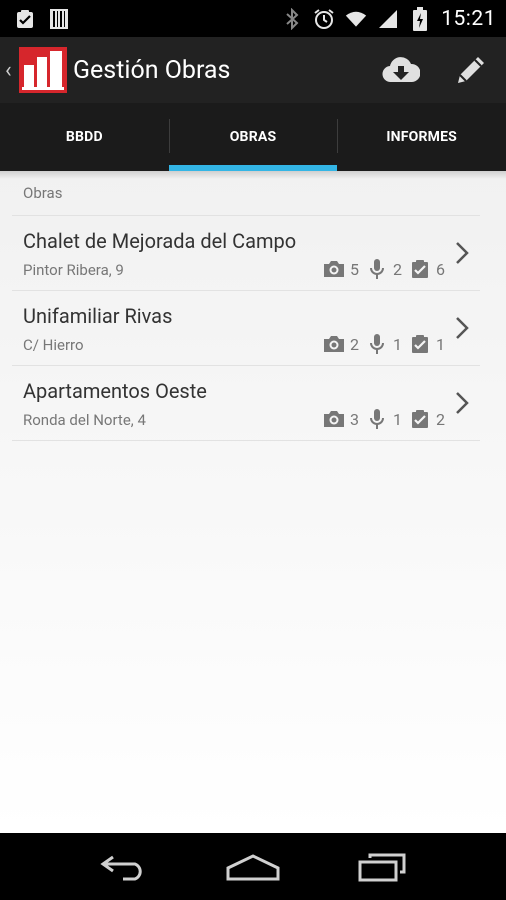  Describe the element at coordinates (253, 70) in the screenshot. I see `action-bar: ‹ Gestión Obras` at that location.